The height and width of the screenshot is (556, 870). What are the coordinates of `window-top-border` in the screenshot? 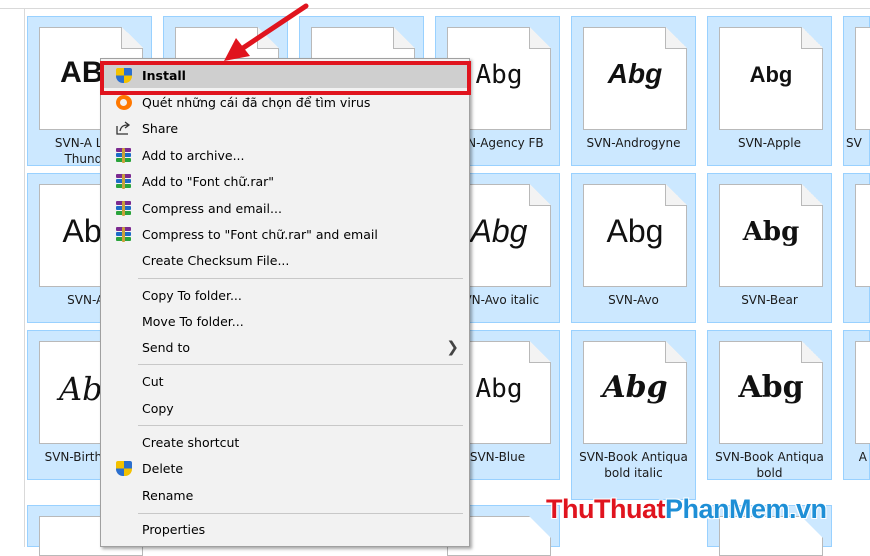 It's located at (435, 8).